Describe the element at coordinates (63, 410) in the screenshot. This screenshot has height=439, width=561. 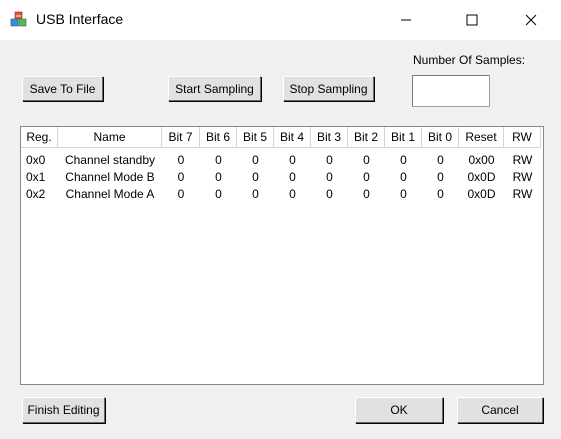
I see `finish-editing-button: Finish Editing` at that location.